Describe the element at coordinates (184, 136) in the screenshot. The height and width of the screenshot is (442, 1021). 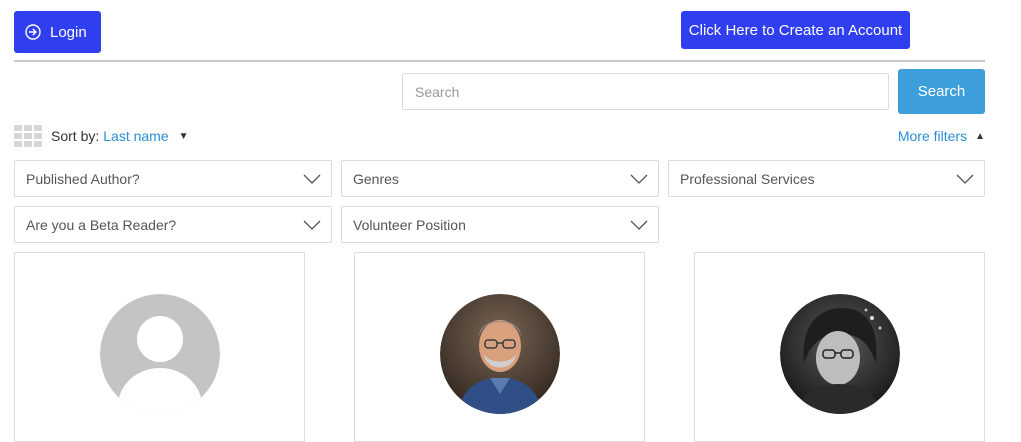
I see `caret-down-icon: ▼` at that location.